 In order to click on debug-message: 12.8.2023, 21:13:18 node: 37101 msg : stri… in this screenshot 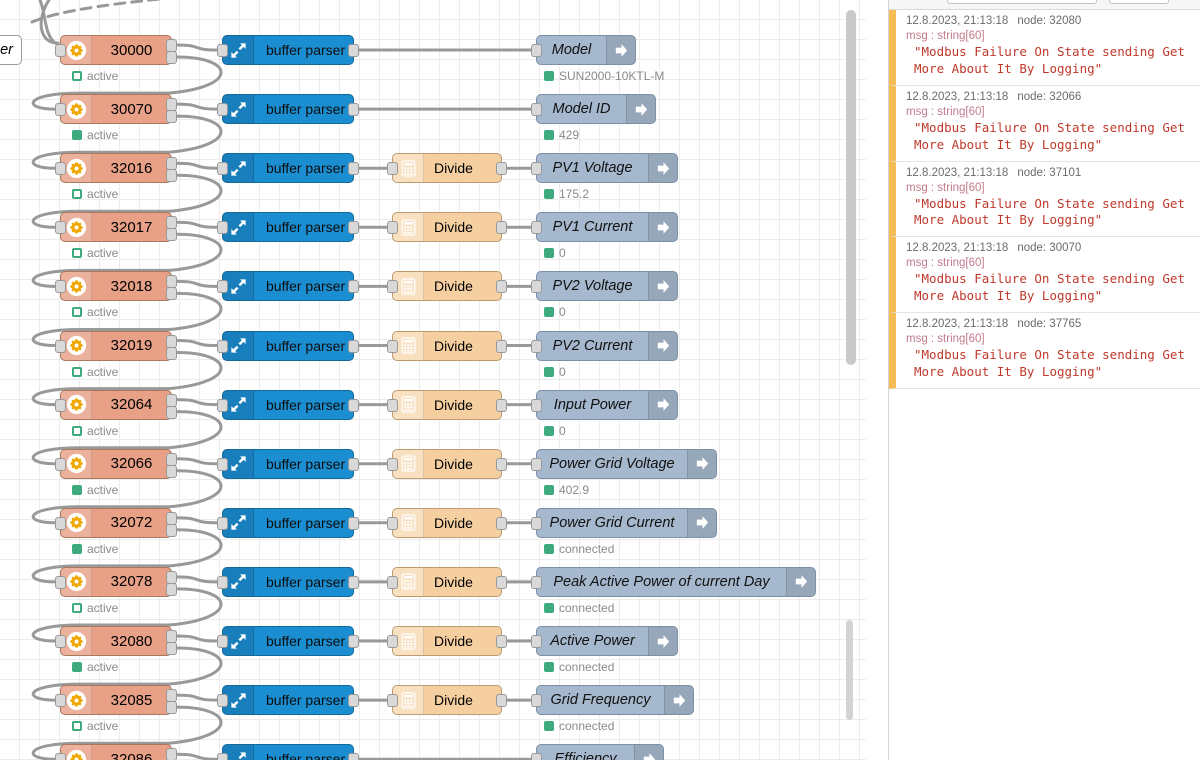, I will do `click(1044, 199)`.